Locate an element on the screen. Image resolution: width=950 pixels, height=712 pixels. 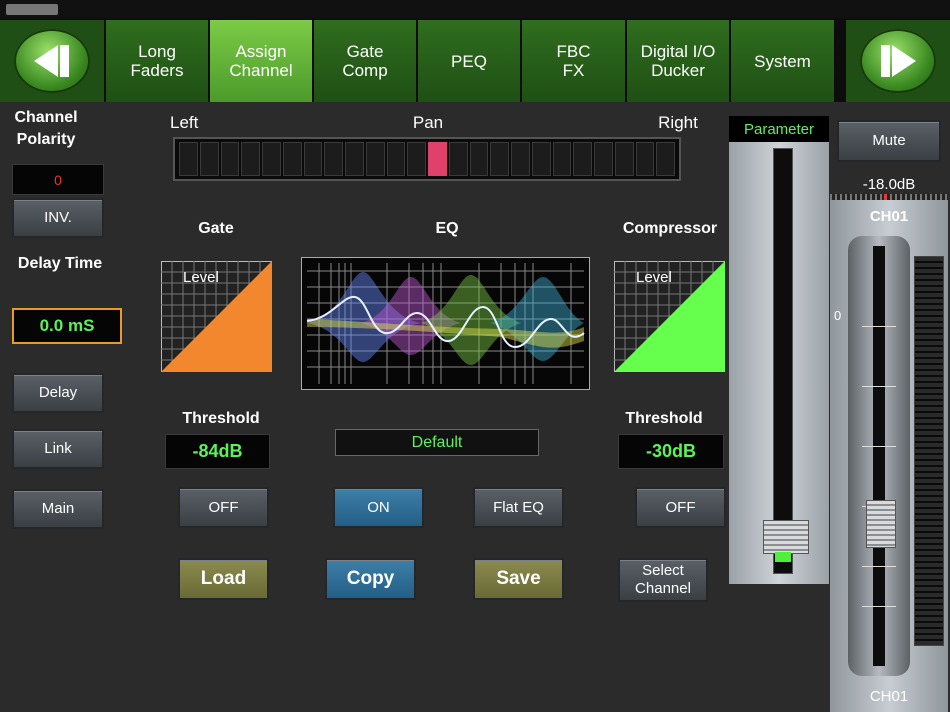
tab-system: System is located at coordinates (783, 61).